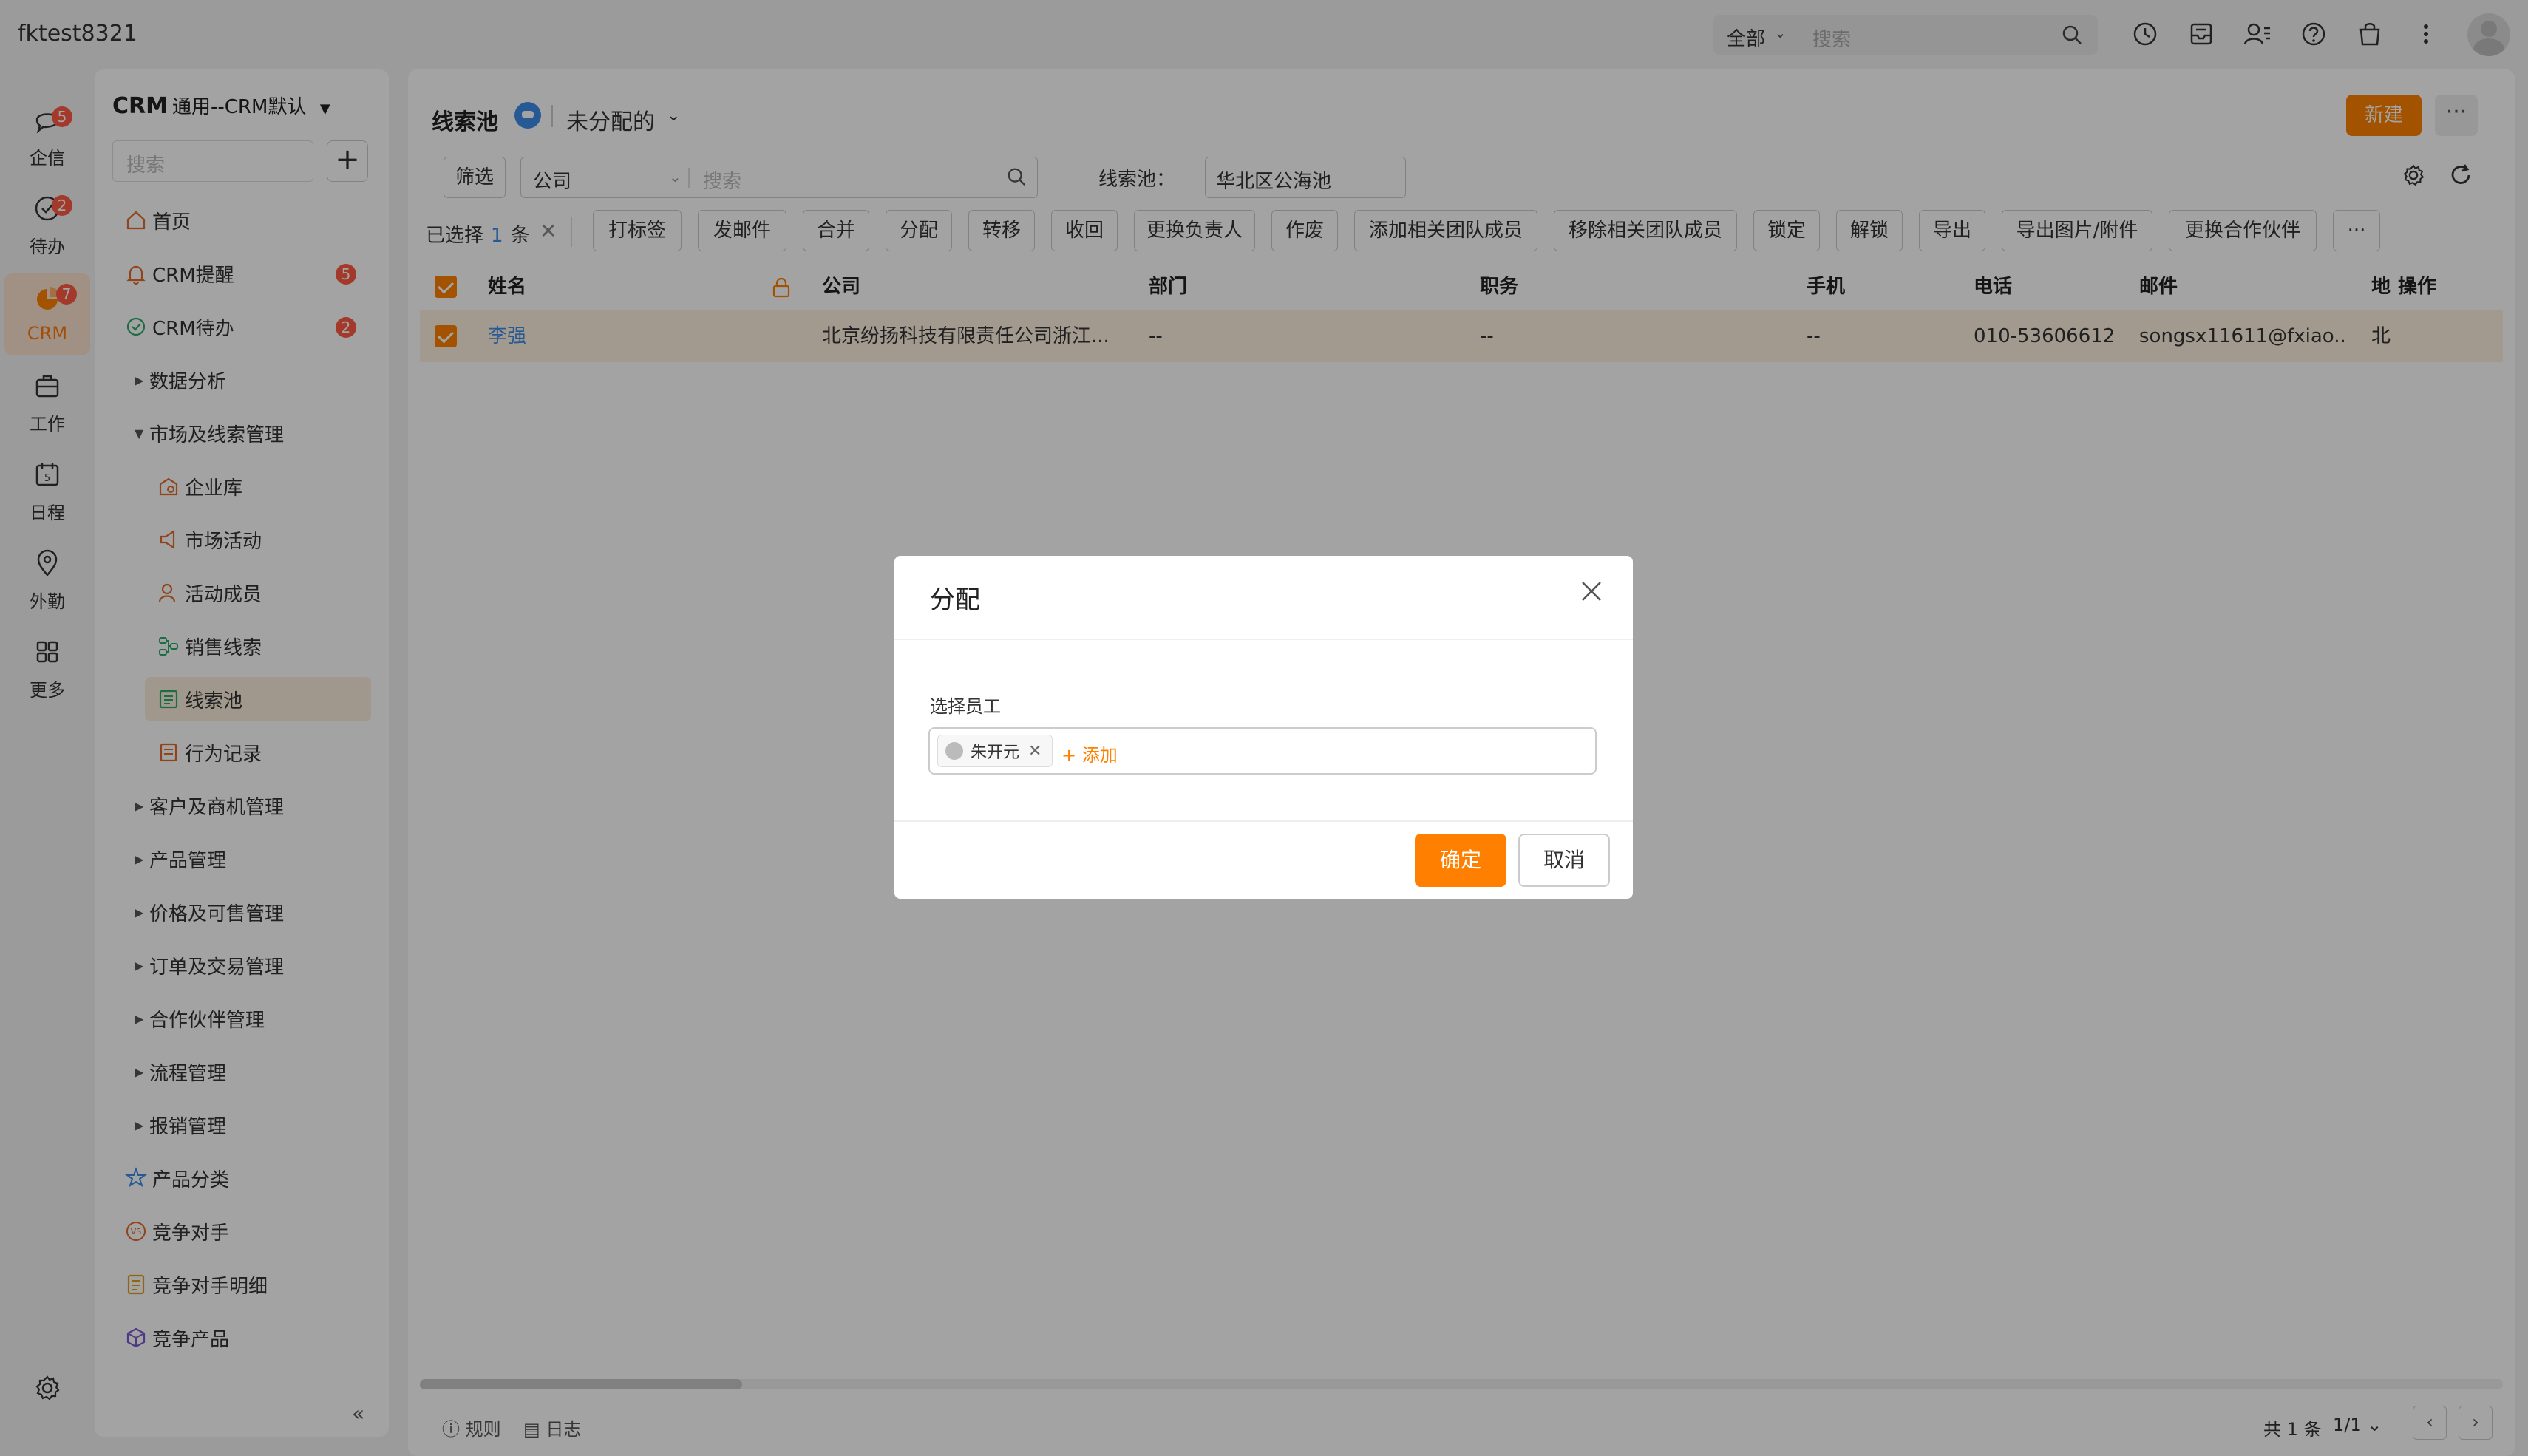  I want to click on close-icon, so click(1592, 593).